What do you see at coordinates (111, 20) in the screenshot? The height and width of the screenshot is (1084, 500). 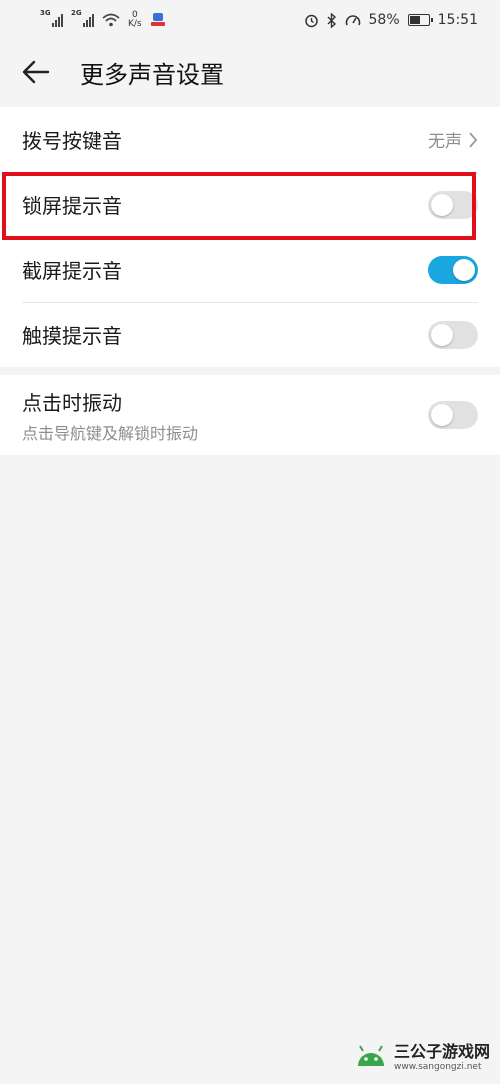 I see `wifi-icon` at bounding box center [111, 20].